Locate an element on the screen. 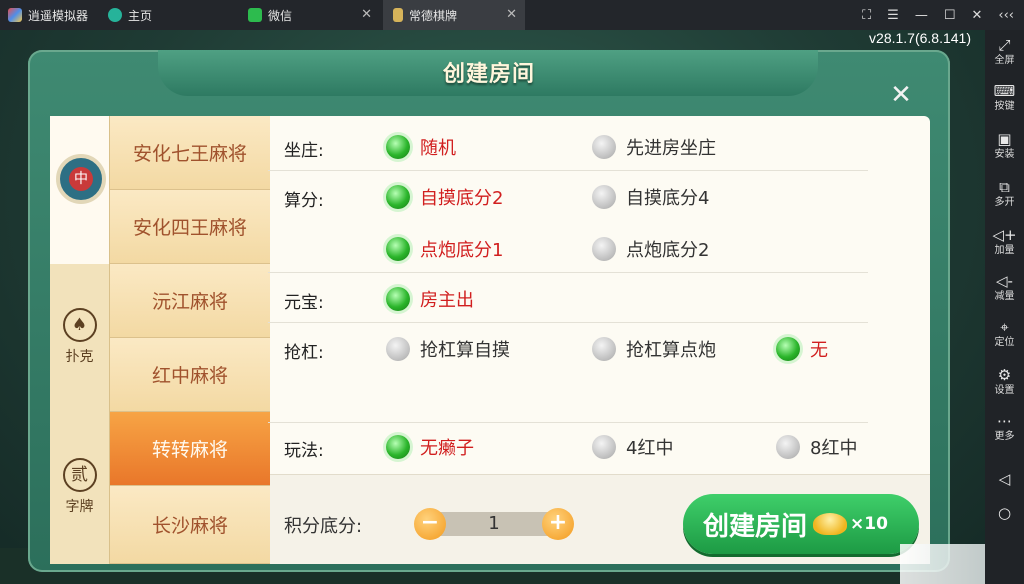 The width and height of the screenshot is (1024, 584). divider is located at coordinates (568, 272).